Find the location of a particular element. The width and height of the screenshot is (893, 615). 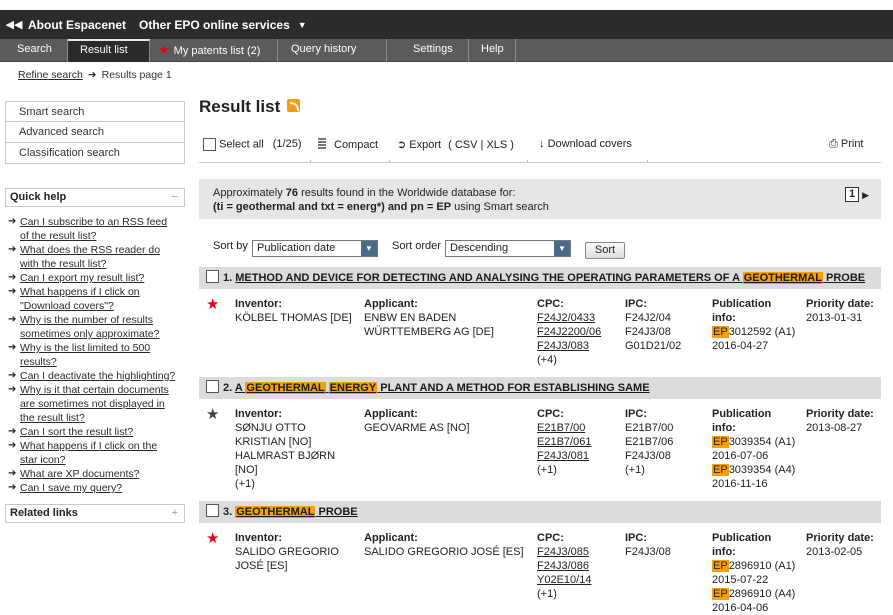

about-espacenet-link: About Espacenet is located at coordinates (77, 25).